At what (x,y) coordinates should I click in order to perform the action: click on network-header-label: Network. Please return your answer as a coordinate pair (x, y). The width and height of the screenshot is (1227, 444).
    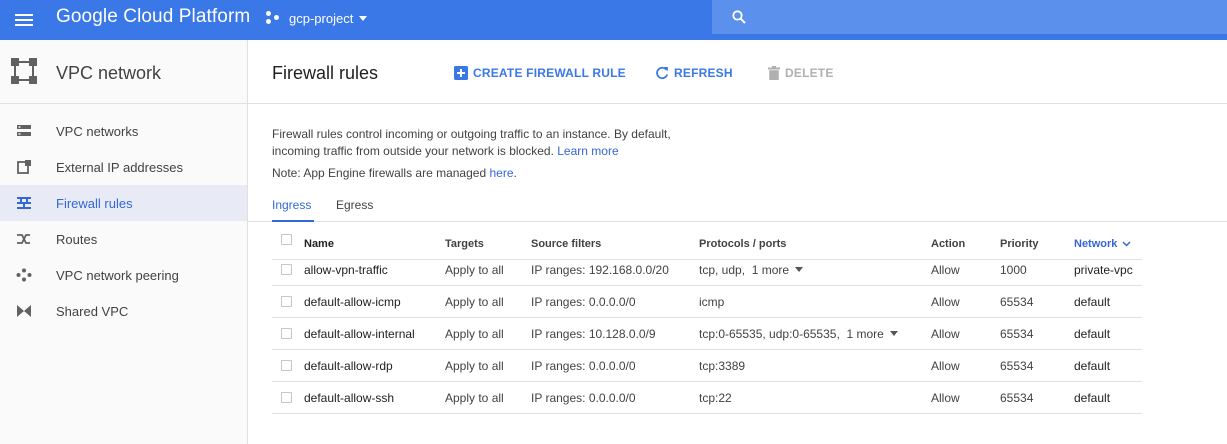
    Looking at the image, I should click on (1096, 244).